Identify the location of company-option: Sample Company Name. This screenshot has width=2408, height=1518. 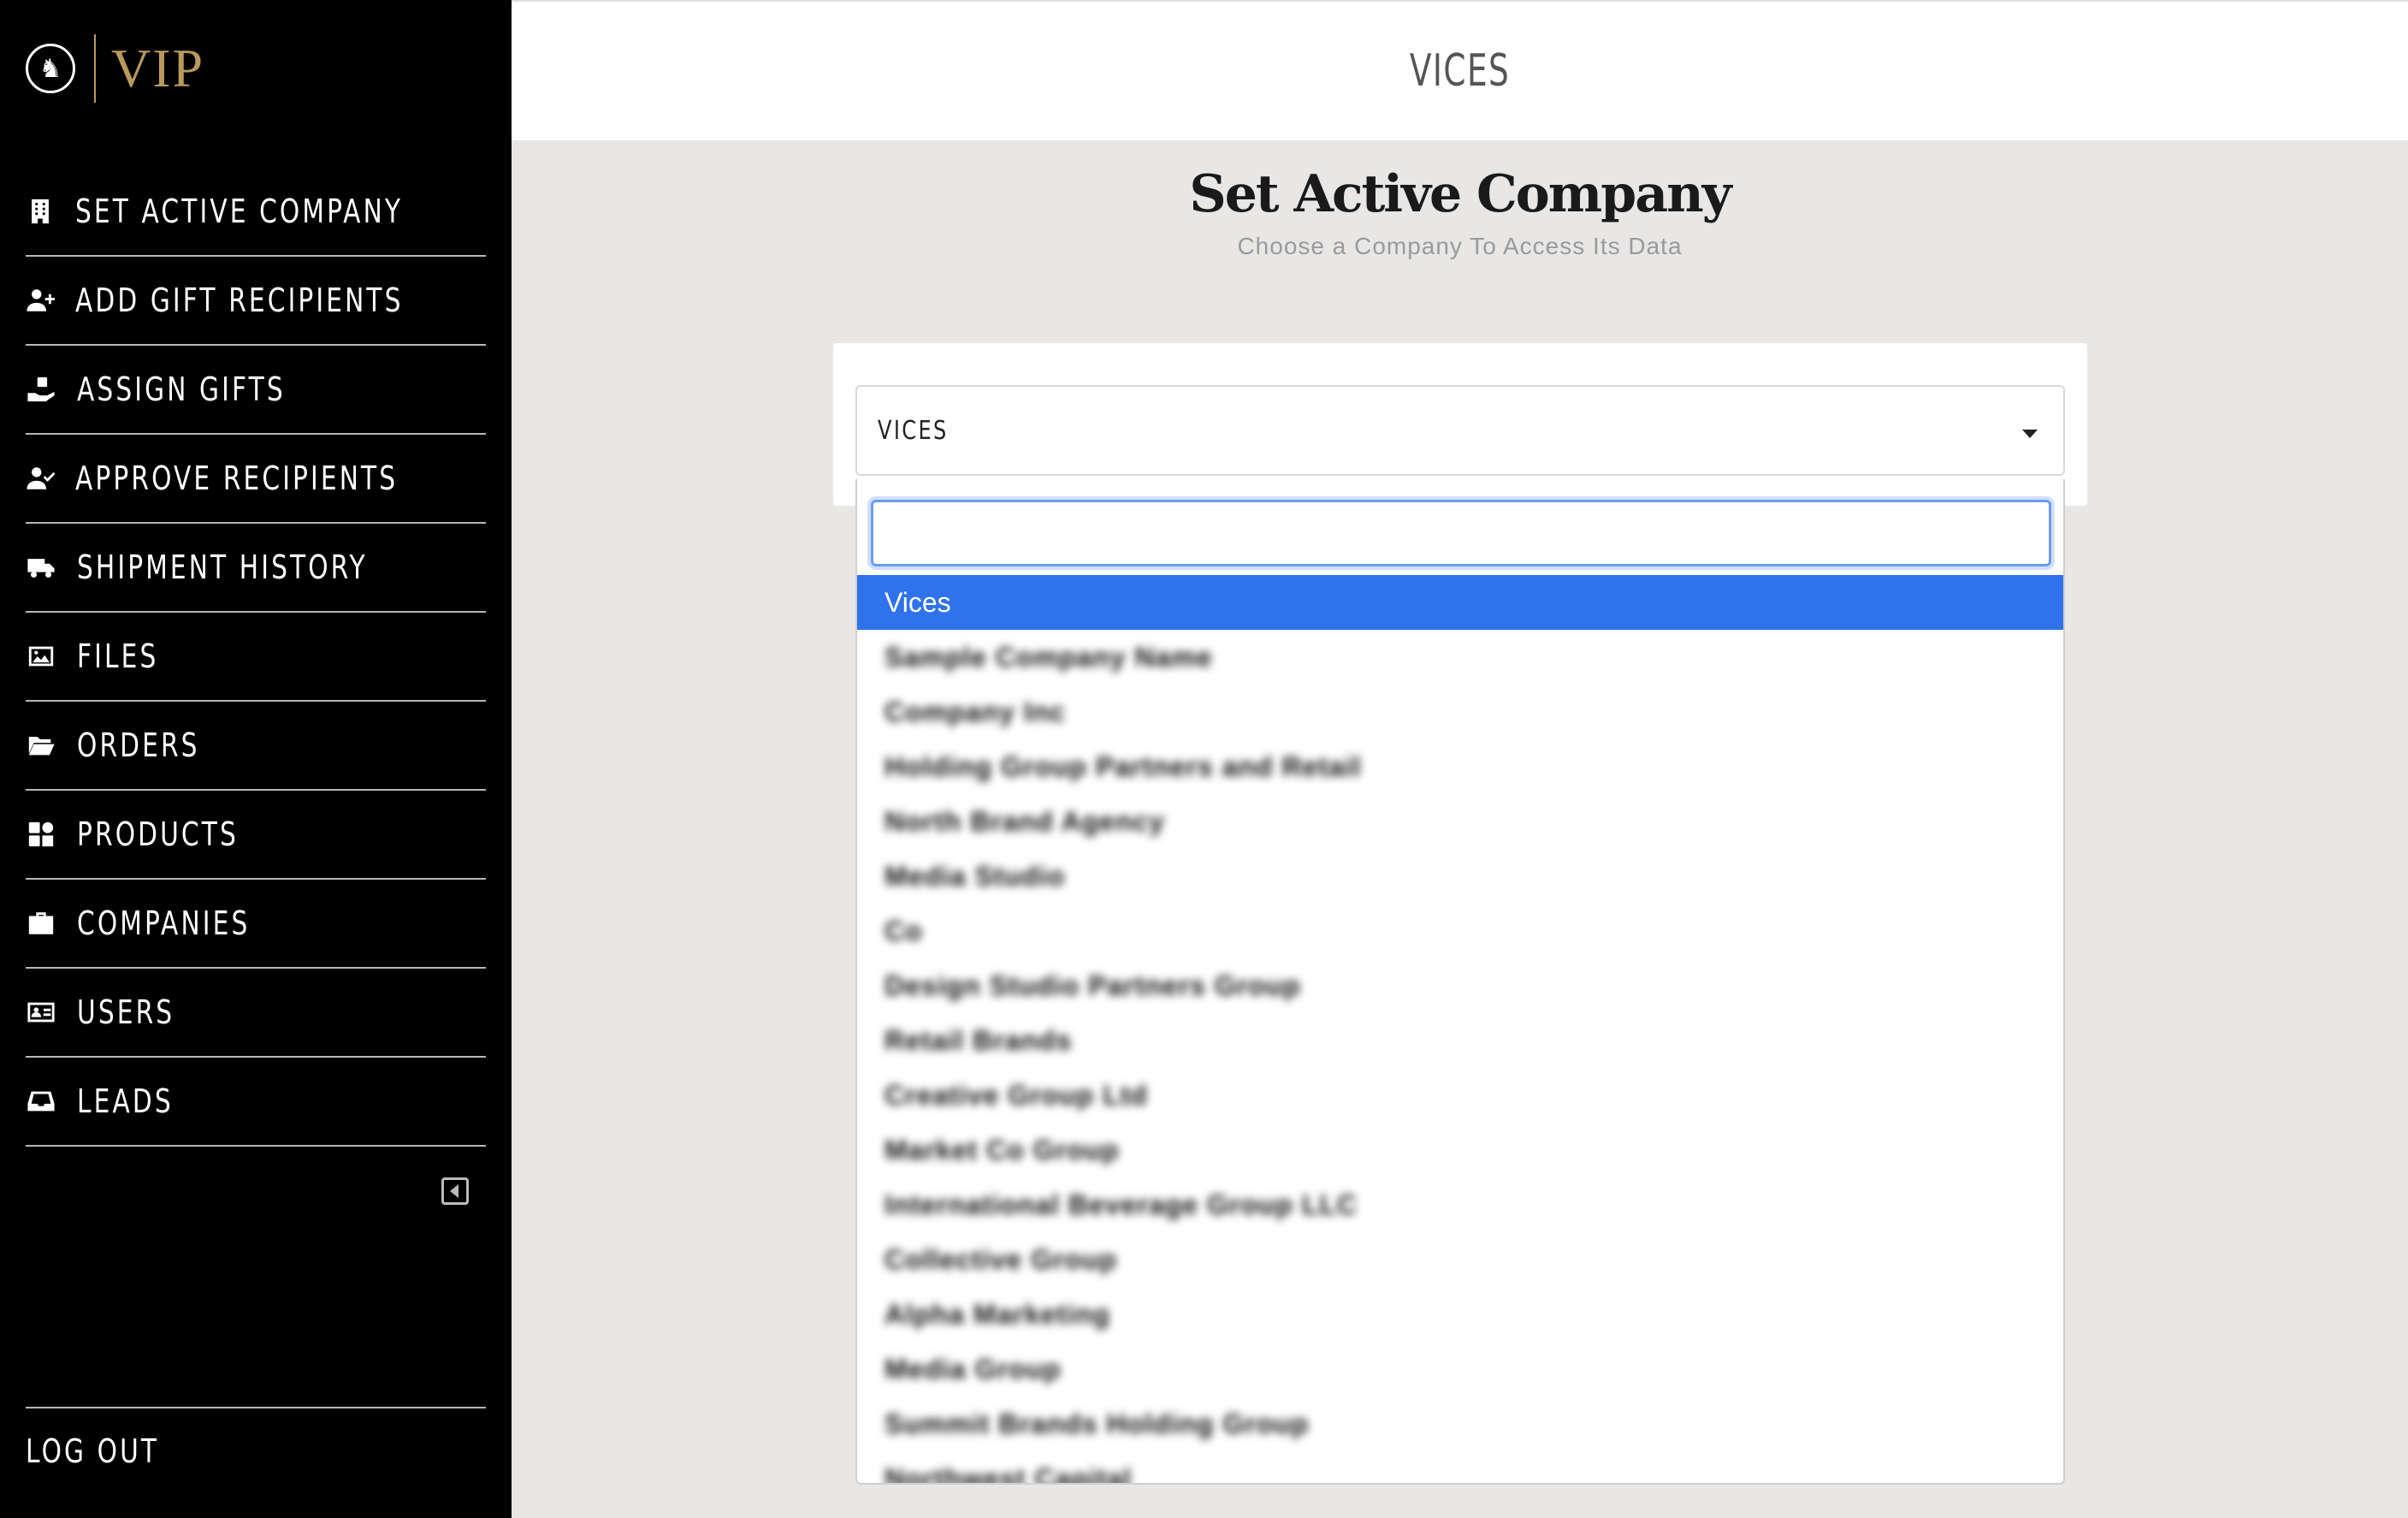
(1460, 657).